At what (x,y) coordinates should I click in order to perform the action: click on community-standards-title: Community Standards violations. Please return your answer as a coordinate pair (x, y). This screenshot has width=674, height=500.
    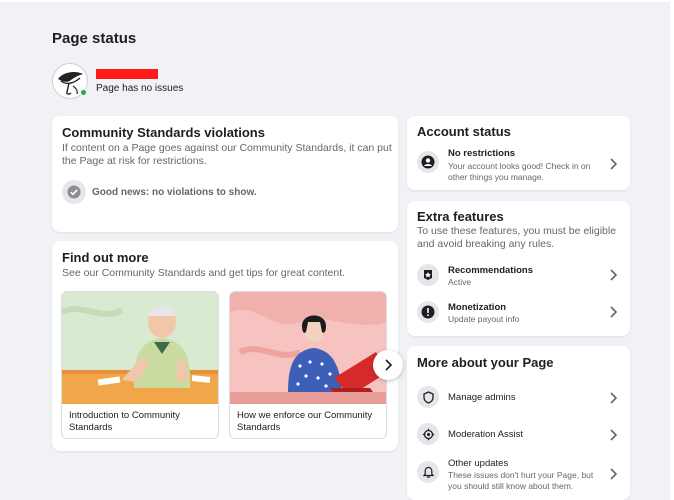
    Looking at the image, I should click on (163, 132).